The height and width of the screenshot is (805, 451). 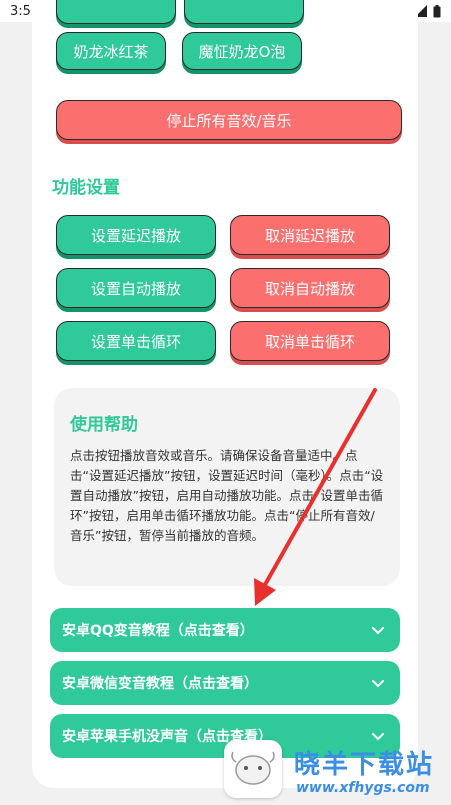 What do you see at coordinates (229, 120) in the screenshot?
I see `stop-all-button: 停止所有音效/音乐` at bounding box center [229, 120].